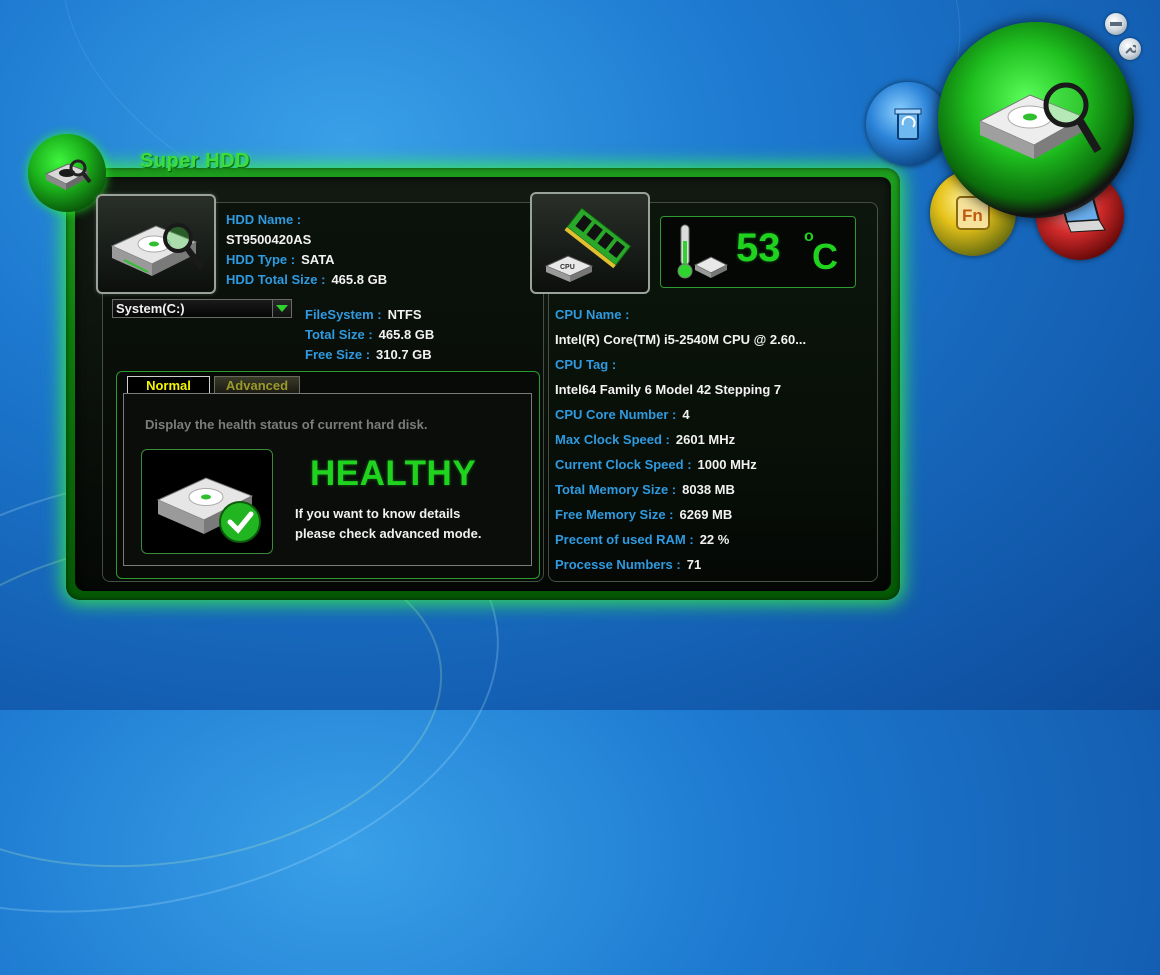 Image resolution: width=1160 pixels, height=975 pixels. Describe the element at coordinates (359, 279) in the screenshot. I see `hdd-total-value: 465.8 GB` at that location.